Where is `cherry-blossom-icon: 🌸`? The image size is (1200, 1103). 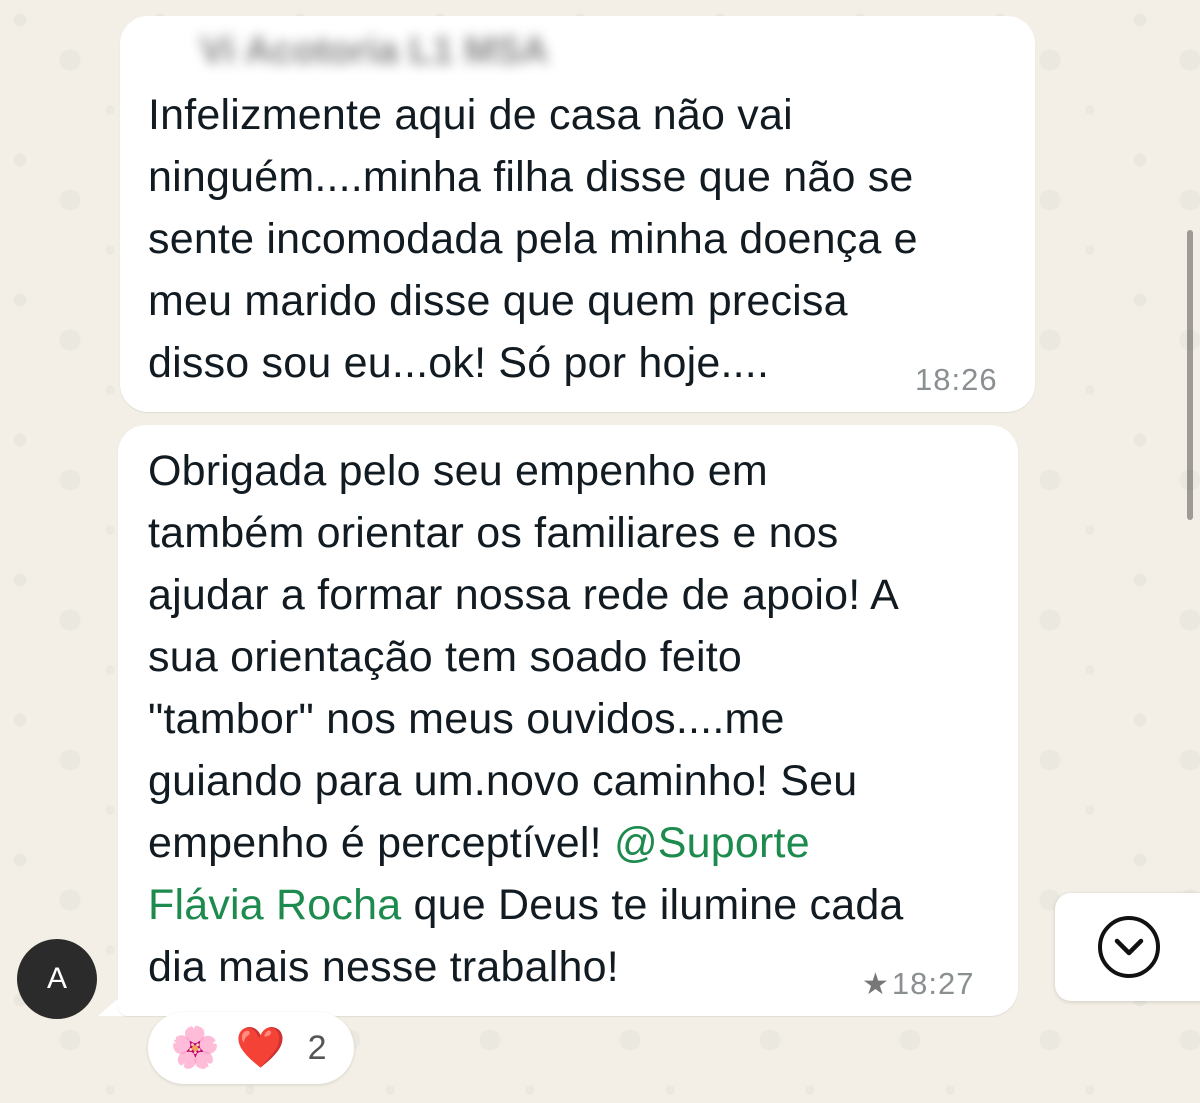 cherry-blossom-icon: 🌸 is located at coordinates (195, 1048).